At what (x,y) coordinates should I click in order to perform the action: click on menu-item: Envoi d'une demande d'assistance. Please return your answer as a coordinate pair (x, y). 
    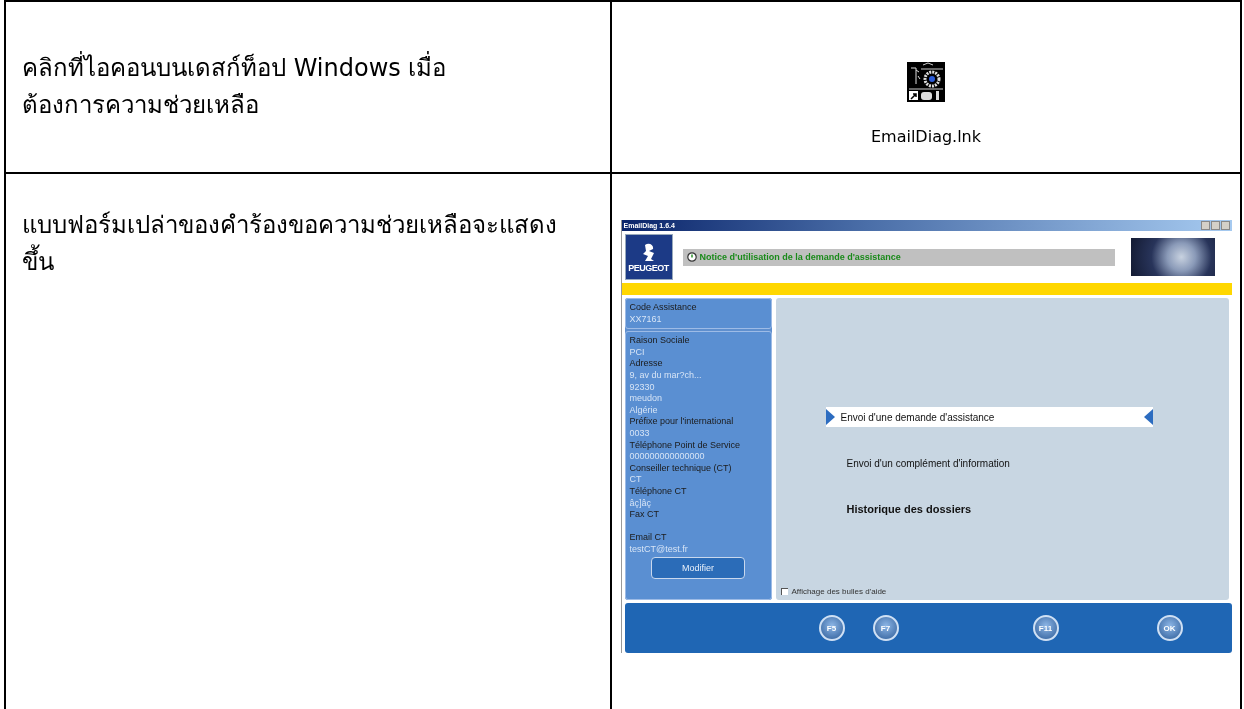
    Looking at the image, I should click on (989, 417).